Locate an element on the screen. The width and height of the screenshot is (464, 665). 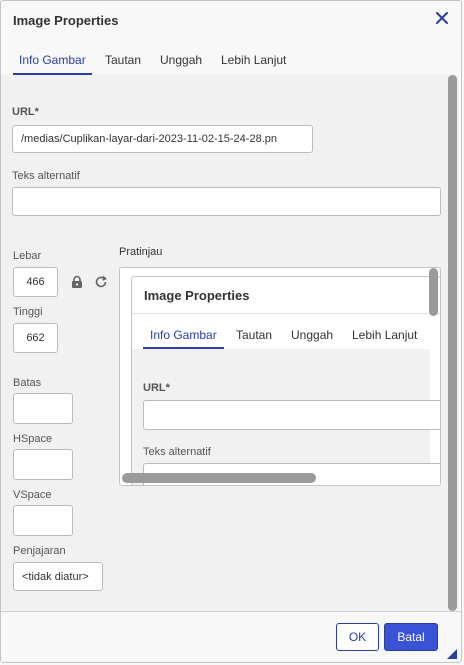
dialog-footer: OK Batal is located at coordinates (231, 636).